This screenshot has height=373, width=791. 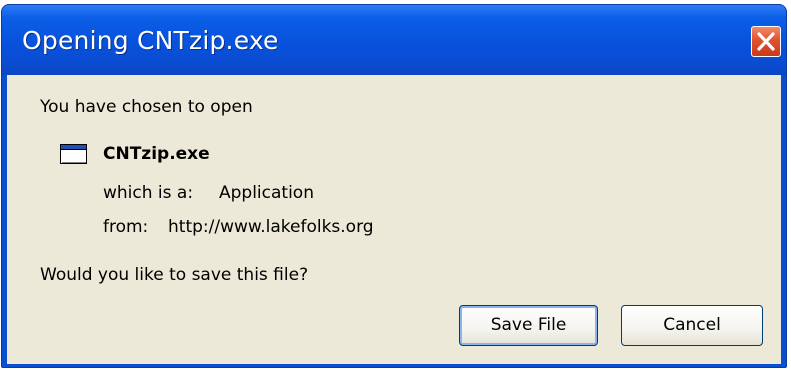 I want to click on save-question: Would you like to save this file?, so click(x=174, y=275).